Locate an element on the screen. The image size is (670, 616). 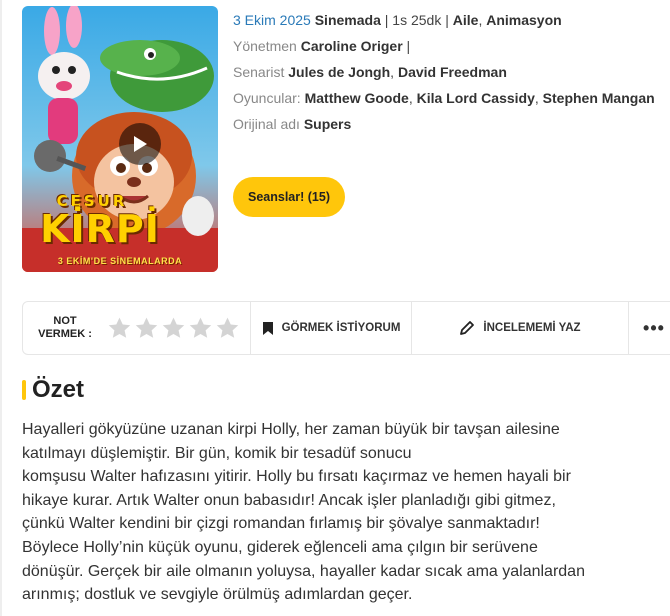
poster-title-big: KİRPİ is located at coordinates (100, 229).